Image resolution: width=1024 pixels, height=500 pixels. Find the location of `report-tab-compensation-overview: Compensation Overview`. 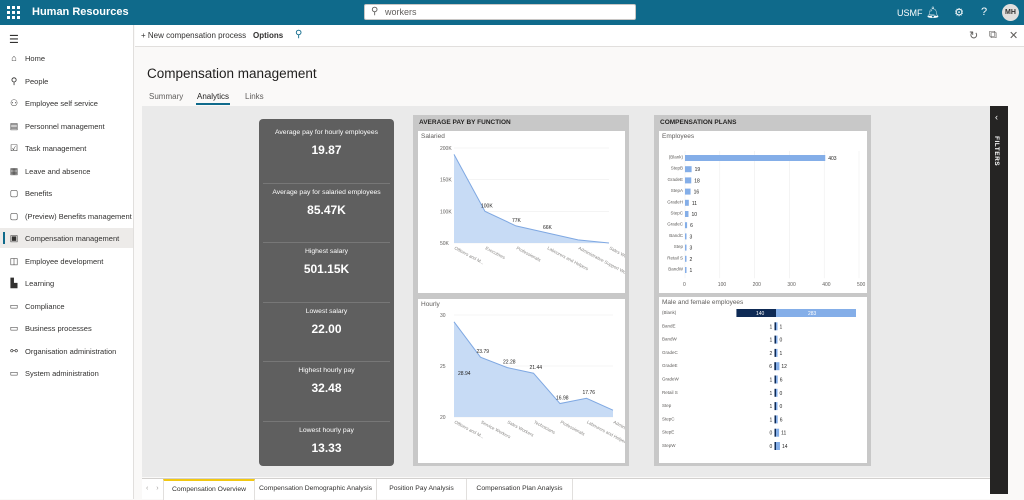

report-tab-compensation-overview: Compensation Overview is located at coordinates (209, 489).